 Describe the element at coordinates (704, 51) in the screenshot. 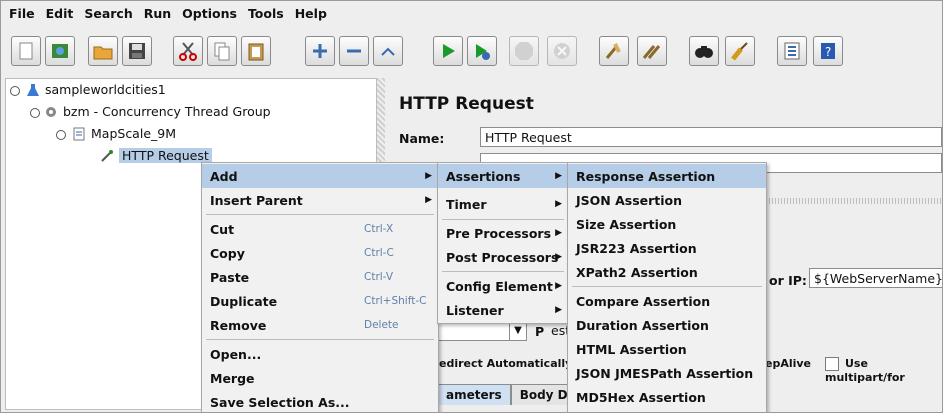

I see `search-icon` at that location.